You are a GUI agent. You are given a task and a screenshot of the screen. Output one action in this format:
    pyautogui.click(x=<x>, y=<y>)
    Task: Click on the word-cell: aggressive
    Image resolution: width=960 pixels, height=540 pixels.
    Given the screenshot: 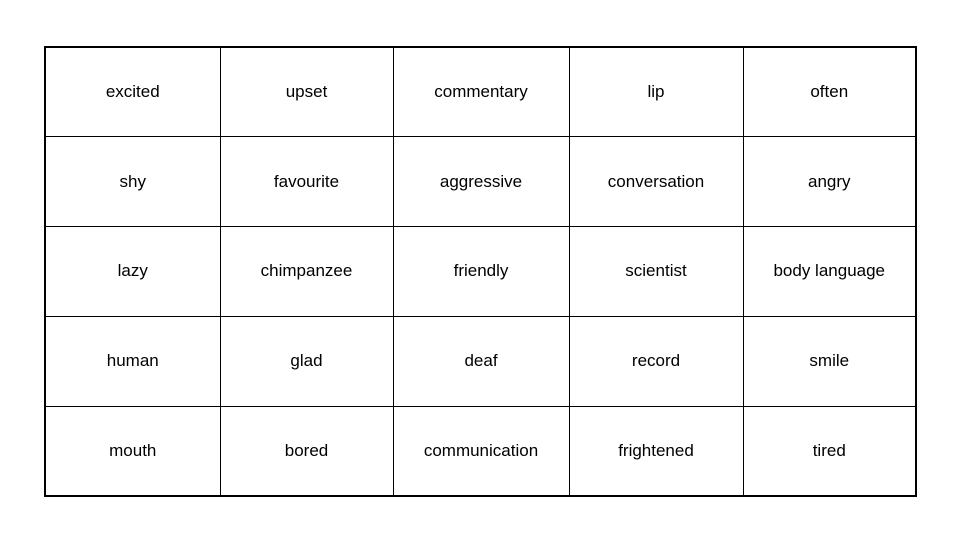 What is the action you would take?
    pyautogui.click(x=481, y=182)
    